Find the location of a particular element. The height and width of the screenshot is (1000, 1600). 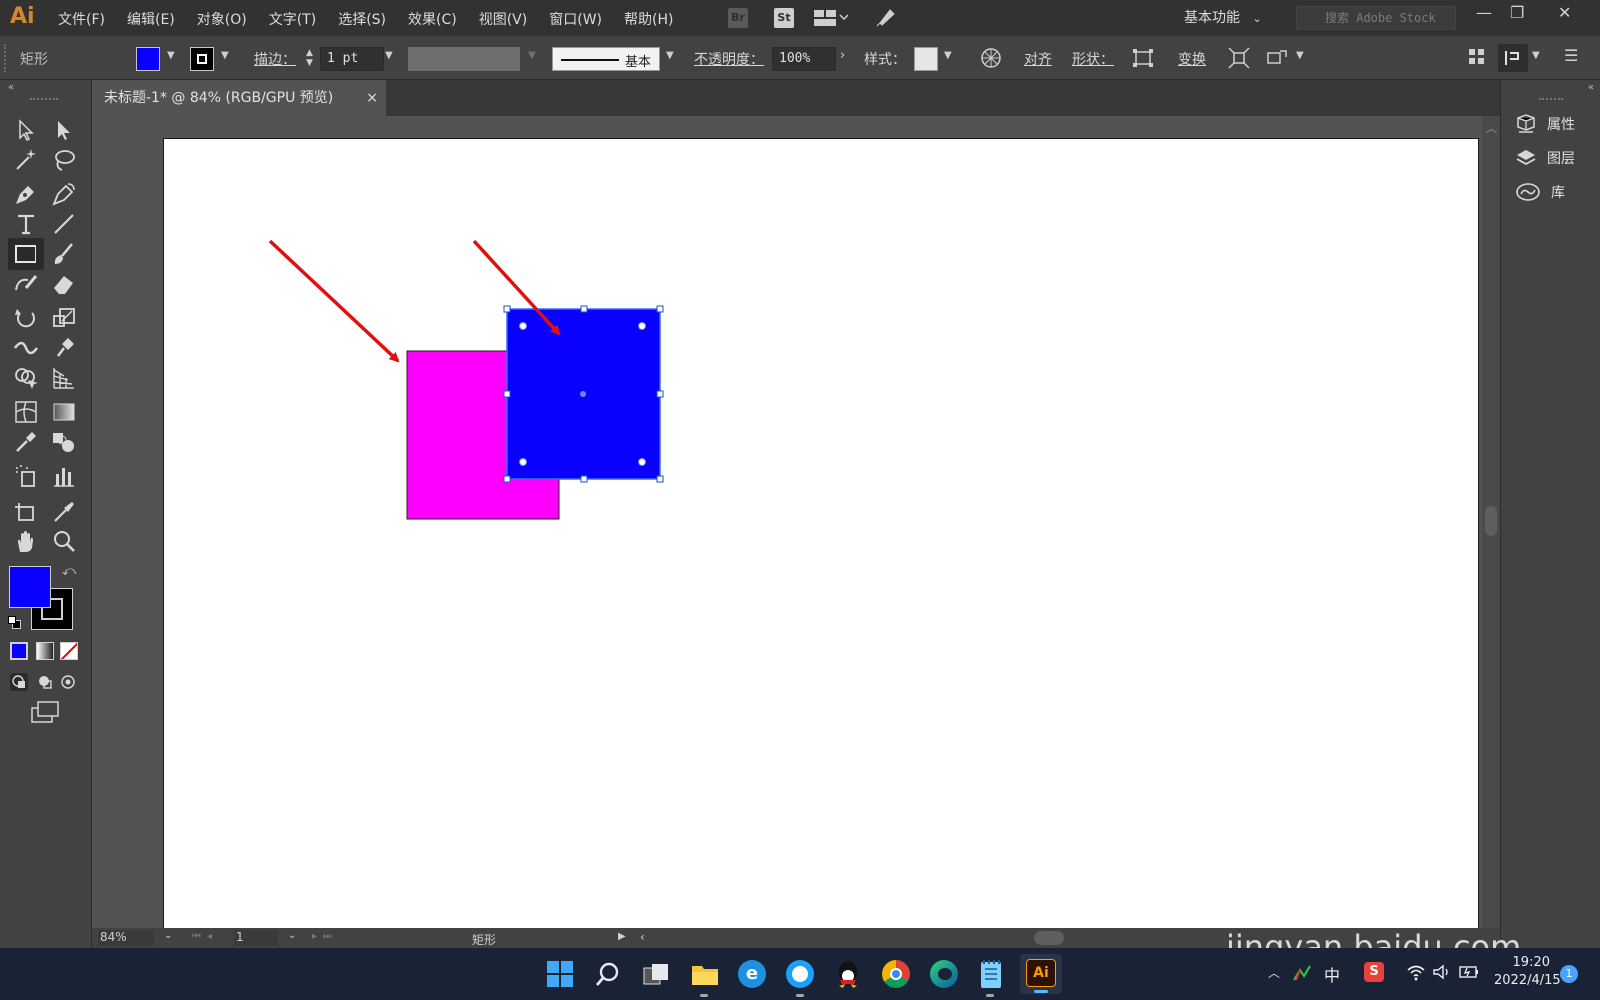

none-mode-button is located at coordinates (69, 651).